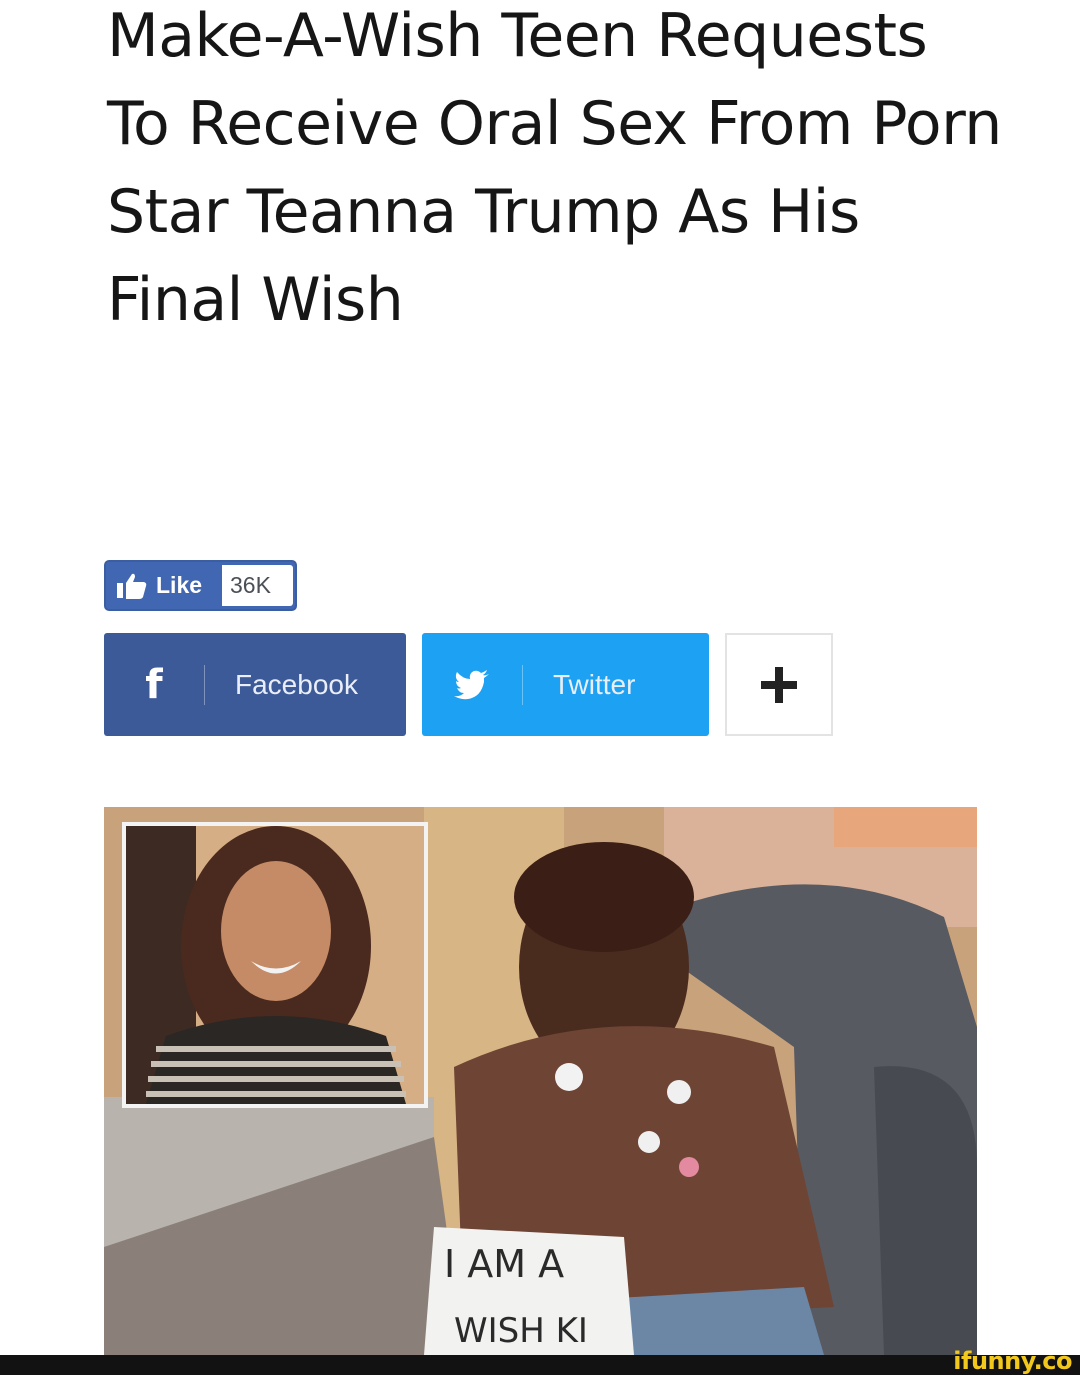 The image size is (1080, 1375). I want to click on facebook-share-button: f Facebook, so click(255, 684).